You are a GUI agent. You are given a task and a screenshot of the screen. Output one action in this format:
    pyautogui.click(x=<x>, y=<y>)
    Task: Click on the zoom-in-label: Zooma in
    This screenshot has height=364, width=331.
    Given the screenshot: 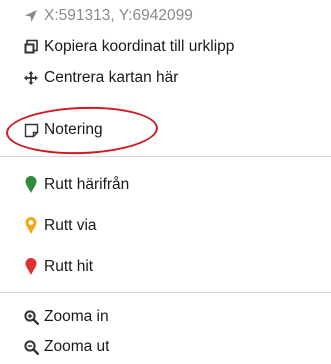 What is the action you would take?
    pyautogui.click(x=76, y=316)
    